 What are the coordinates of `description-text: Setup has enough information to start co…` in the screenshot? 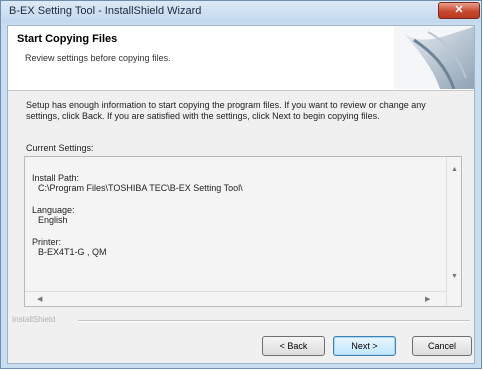 It's located at (226, 110).